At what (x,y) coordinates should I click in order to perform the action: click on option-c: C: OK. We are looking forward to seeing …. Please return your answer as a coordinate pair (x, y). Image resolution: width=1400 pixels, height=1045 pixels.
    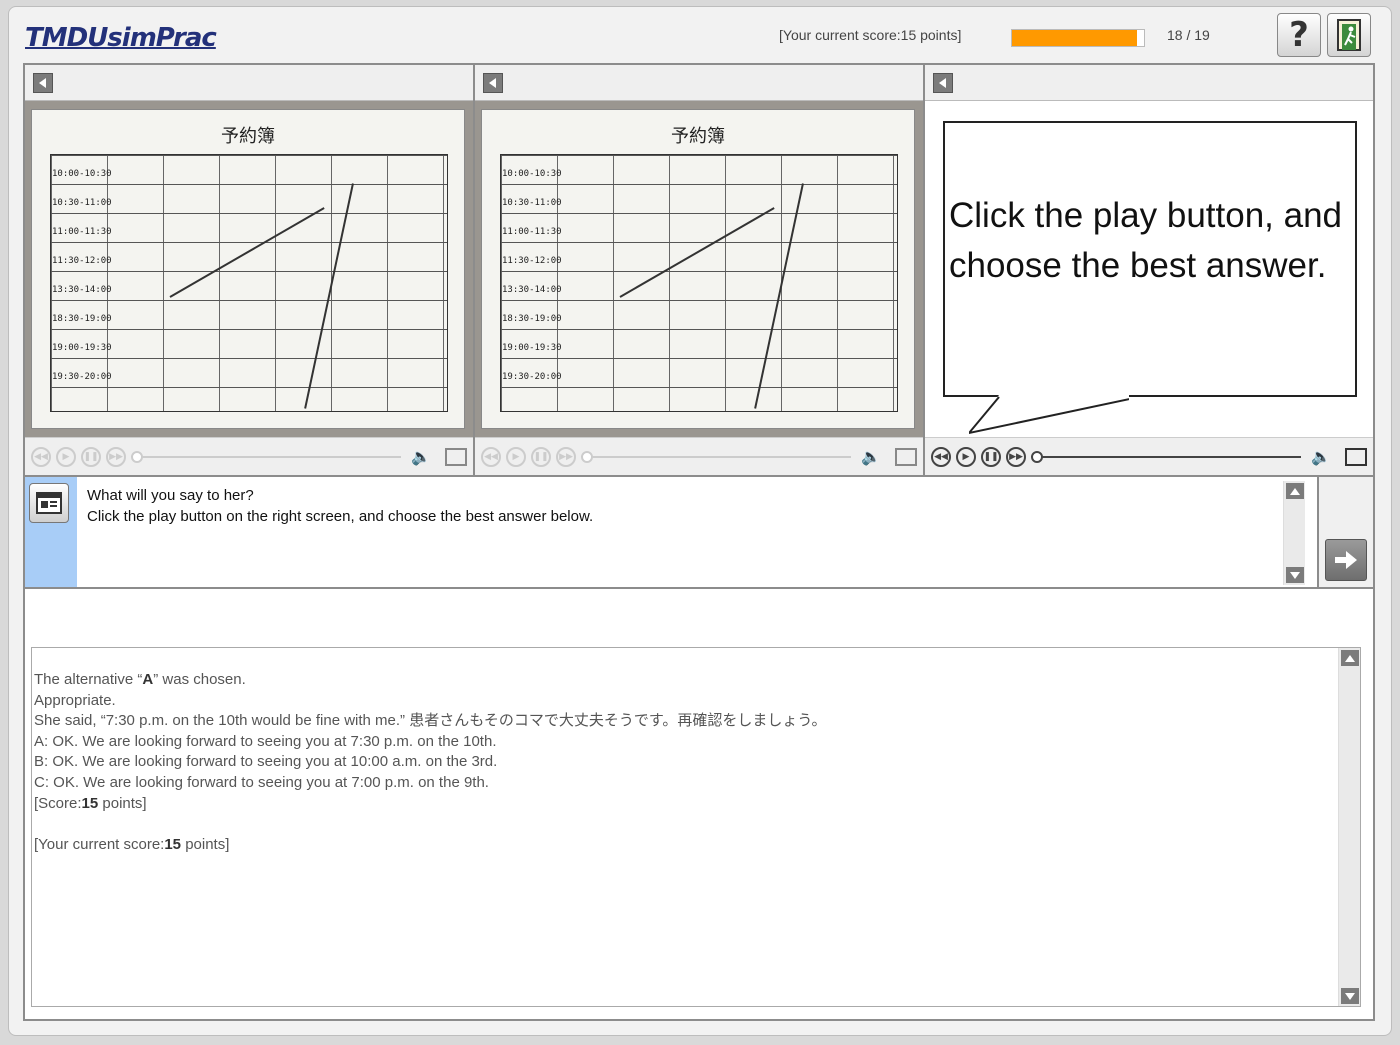
    Looking at the image, I should click on (261, 782).